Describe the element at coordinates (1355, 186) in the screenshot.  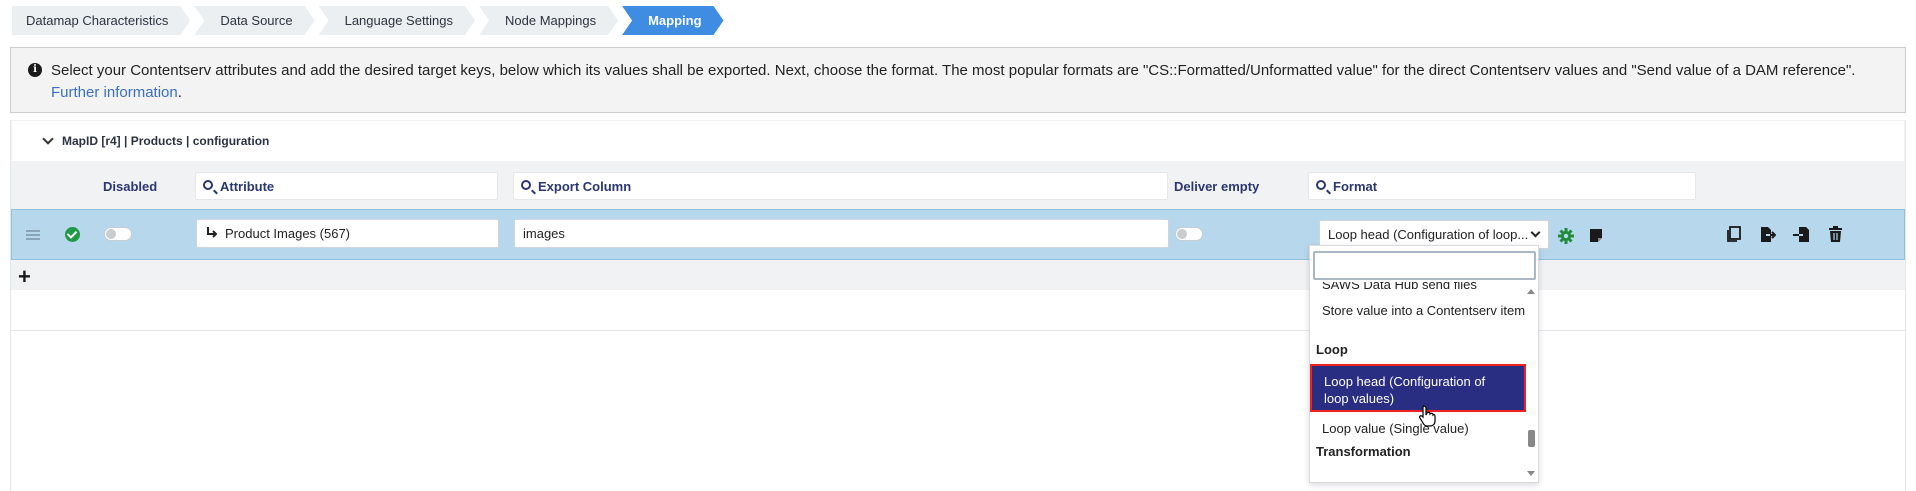
I see `column-format: Format` at that location.